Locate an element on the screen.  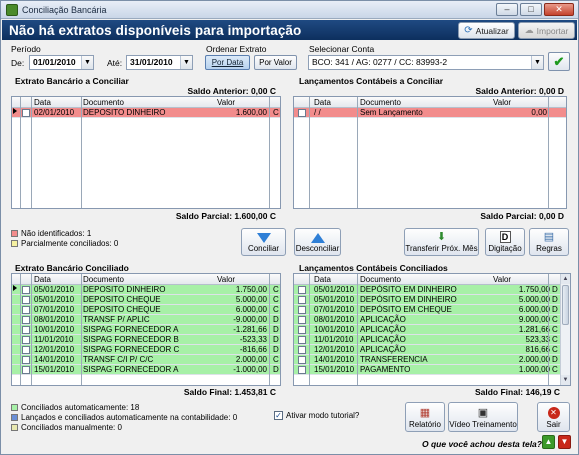
regras-button: ▤ Regras is located at coordinates (549, 242).